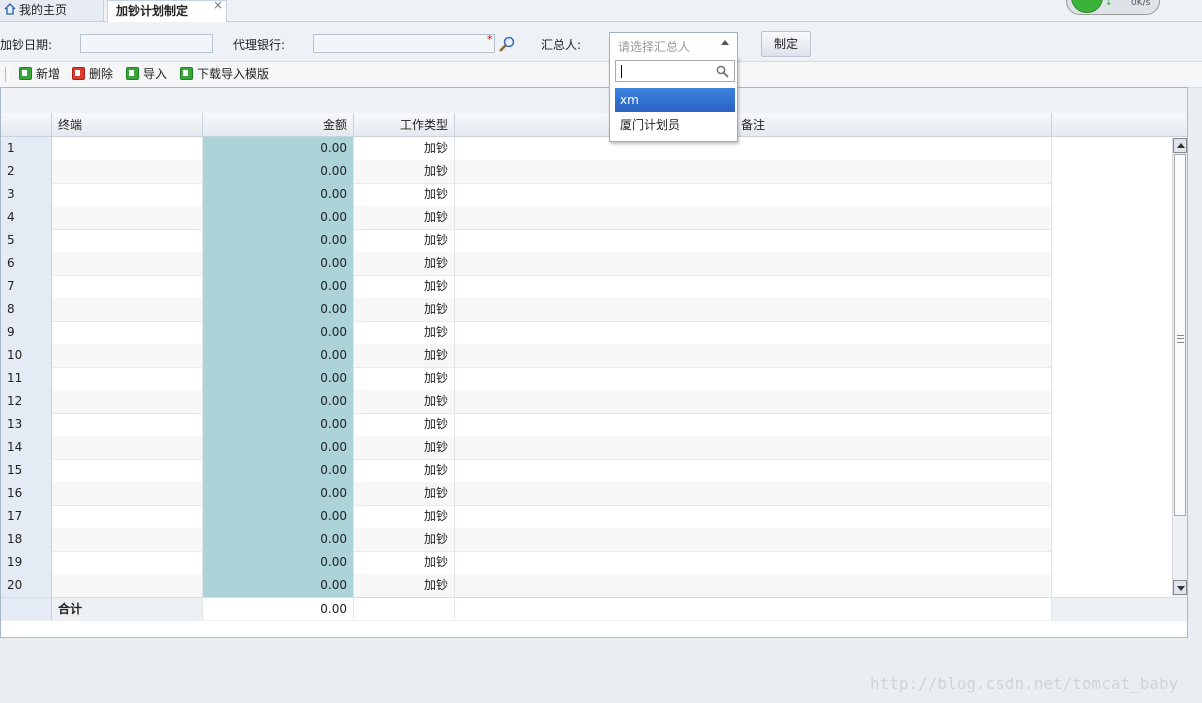 The width and height of the screenshot is (1202, 703). What do you see at coordinates (404, 124) in the screenshot?
I see `header-work-type: 工作类型` at bounding box center [404, 124].